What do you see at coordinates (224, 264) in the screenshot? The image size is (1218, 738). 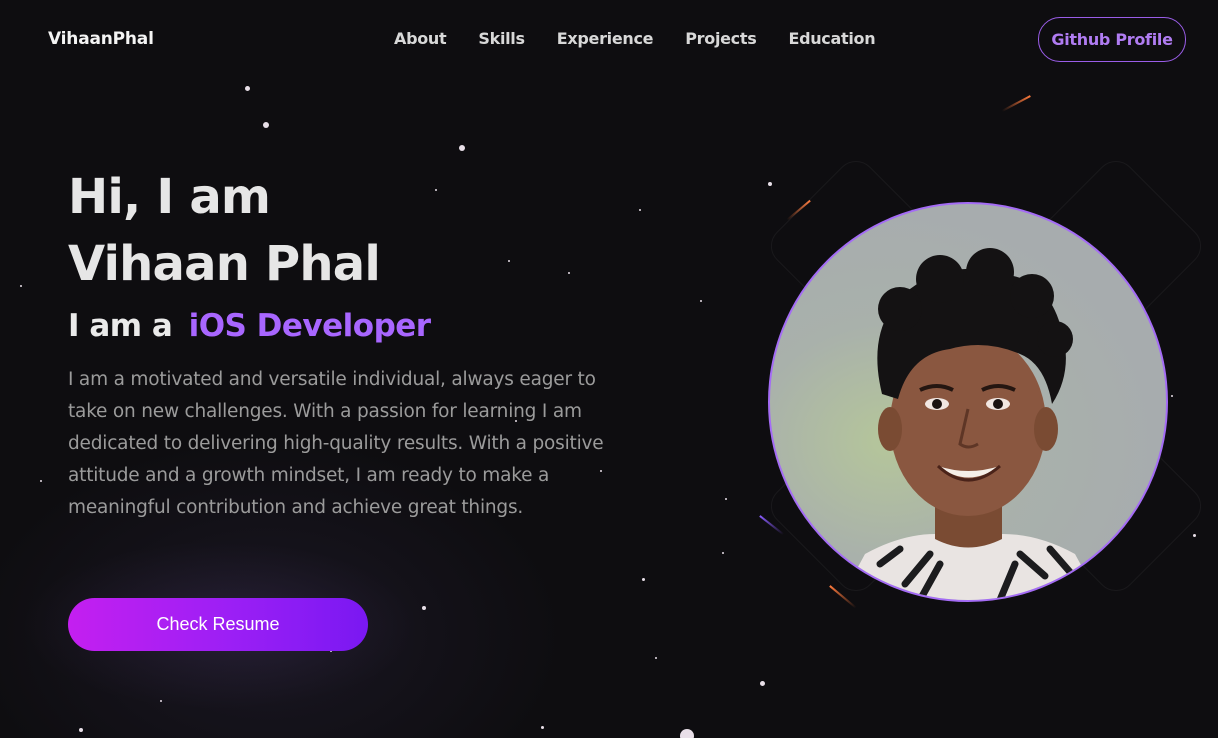 I see `hero-name: Vihaan Phal` at bounding box center [224, 264].